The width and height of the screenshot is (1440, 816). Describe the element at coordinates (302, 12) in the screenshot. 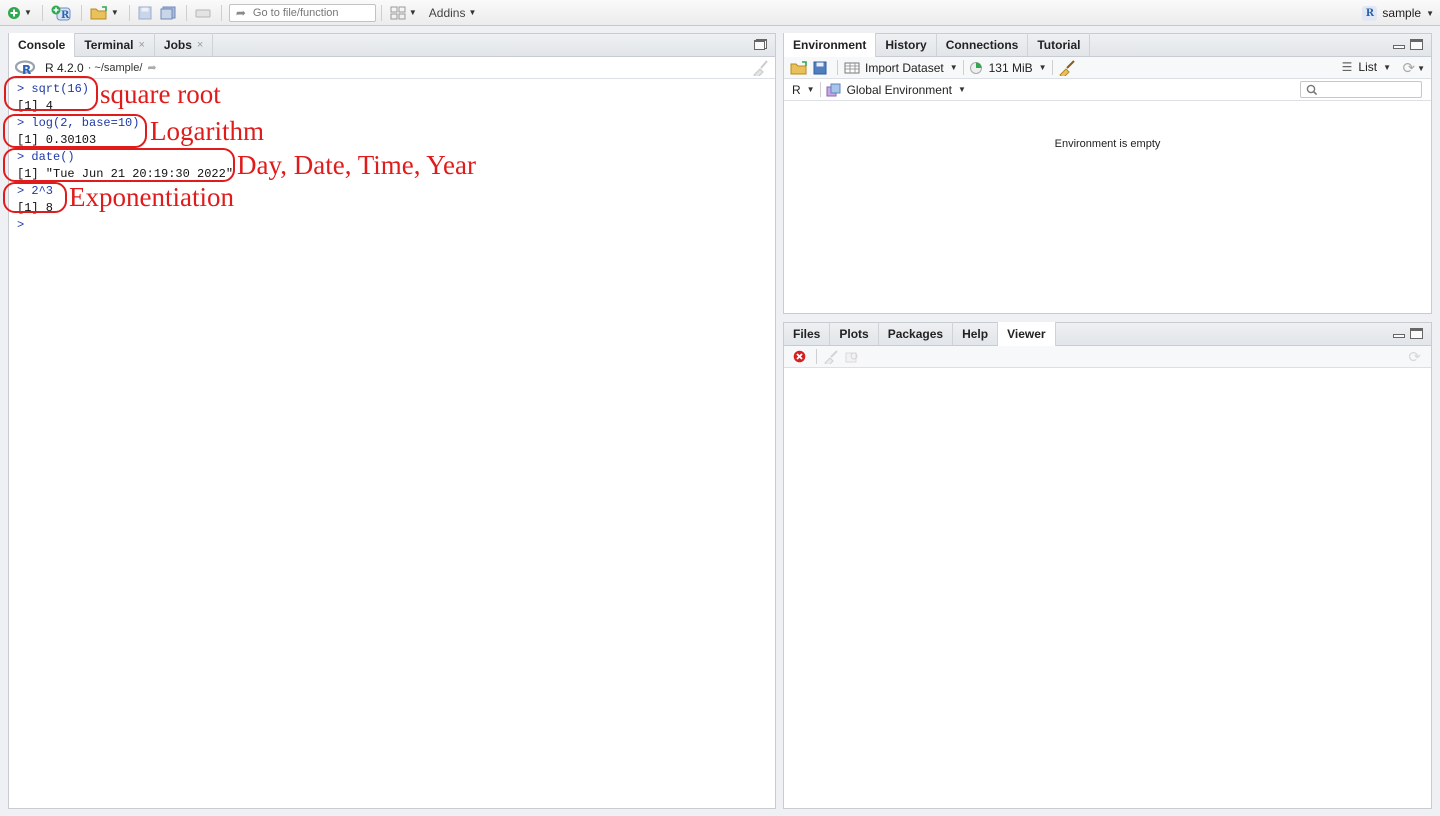

I see `goto-file-function-input: ➦ Go to file/function` at that location.